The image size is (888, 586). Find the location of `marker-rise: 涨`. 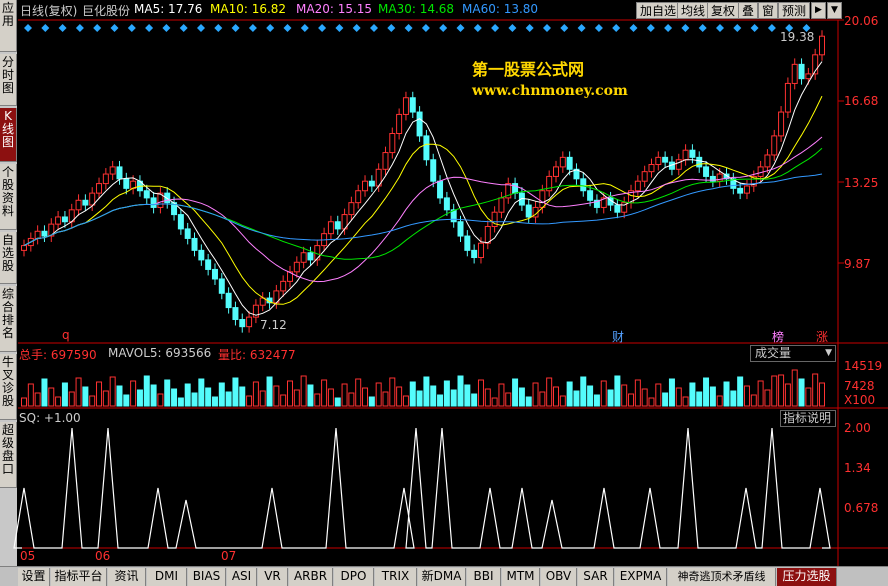

marker-rise: 涨 is located at coordinates (822, 336).